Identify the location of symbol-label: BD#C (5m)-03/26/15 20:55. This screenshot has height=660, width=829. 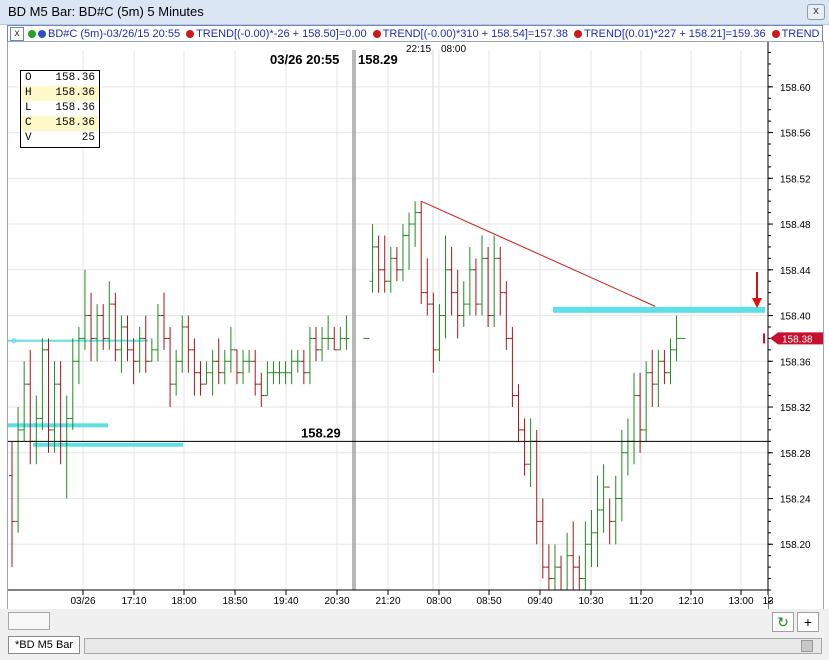
(114, 34).